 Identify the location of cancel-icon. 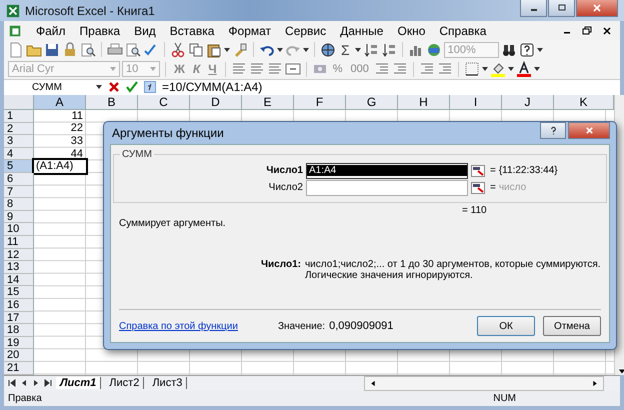
(114, 87).